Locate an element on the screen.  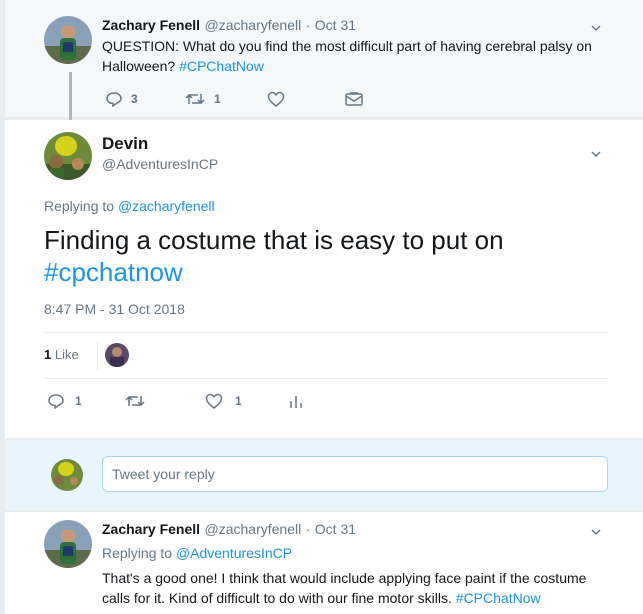
reply-count: 1 is located at coordinates (78, 401).